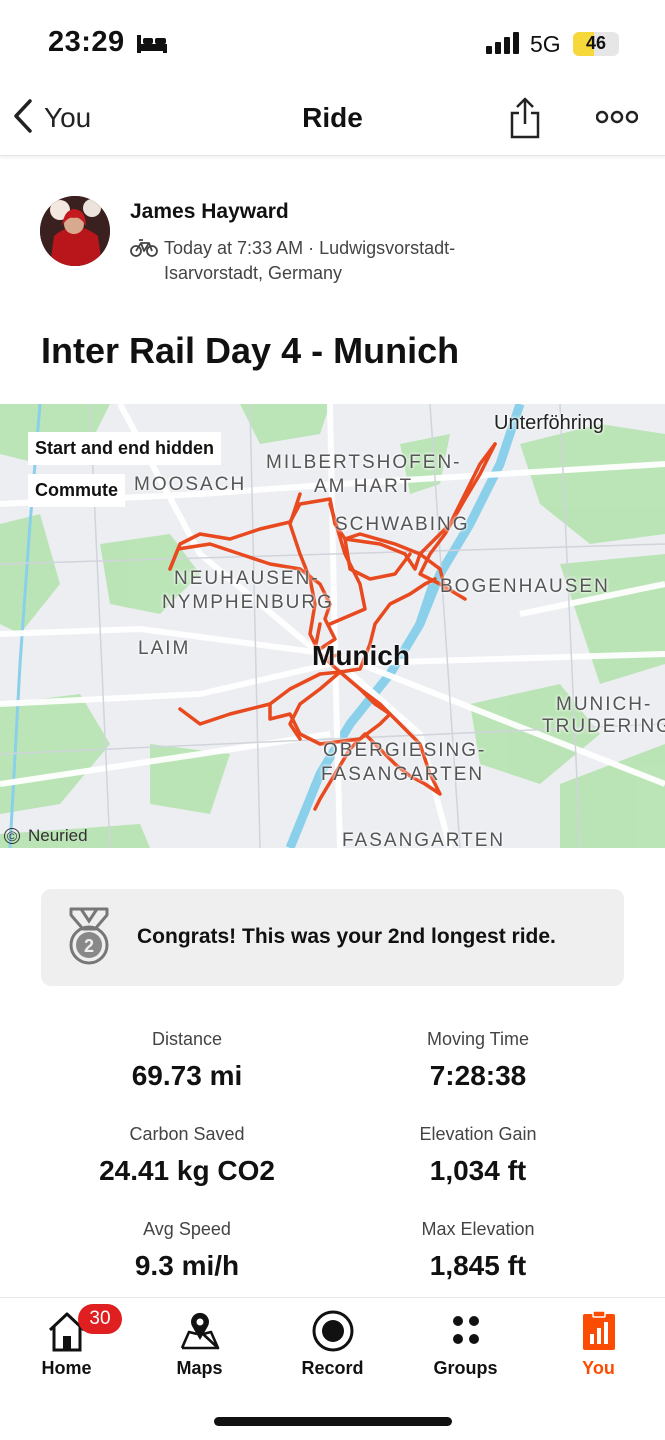  I want to click on map-label-laim: LAIM, so click(164, 648).